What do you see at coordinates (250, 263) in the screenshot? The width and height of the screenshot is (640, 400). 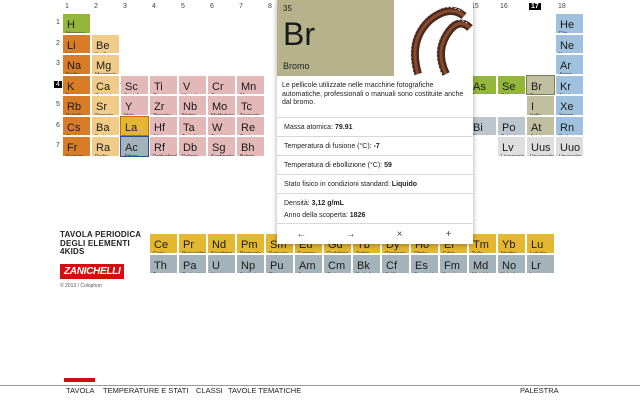 I see `element-cell-np: NpNettunio` at bounding box center [250, 263].